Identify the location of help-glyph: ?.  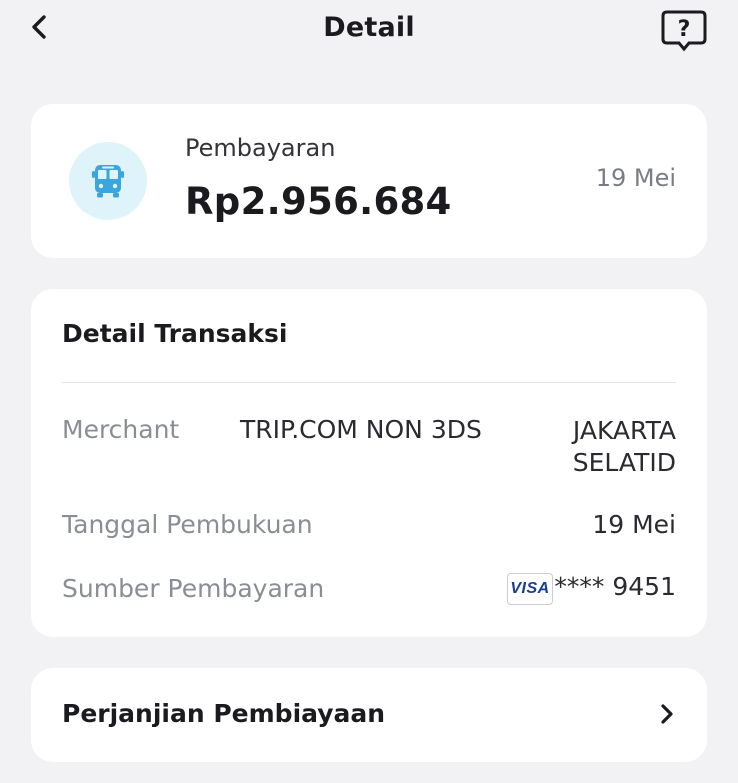
(684, 29).